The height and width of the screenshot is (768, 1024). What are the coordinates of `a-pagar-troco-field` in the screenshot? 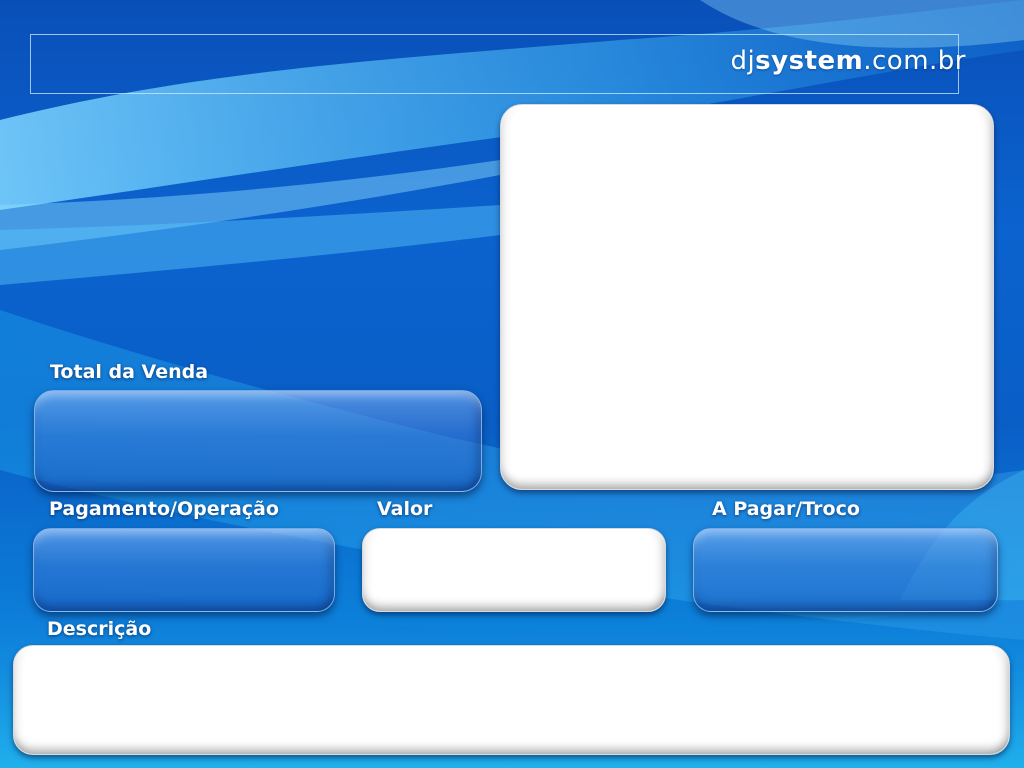 It's located at (845, 570).